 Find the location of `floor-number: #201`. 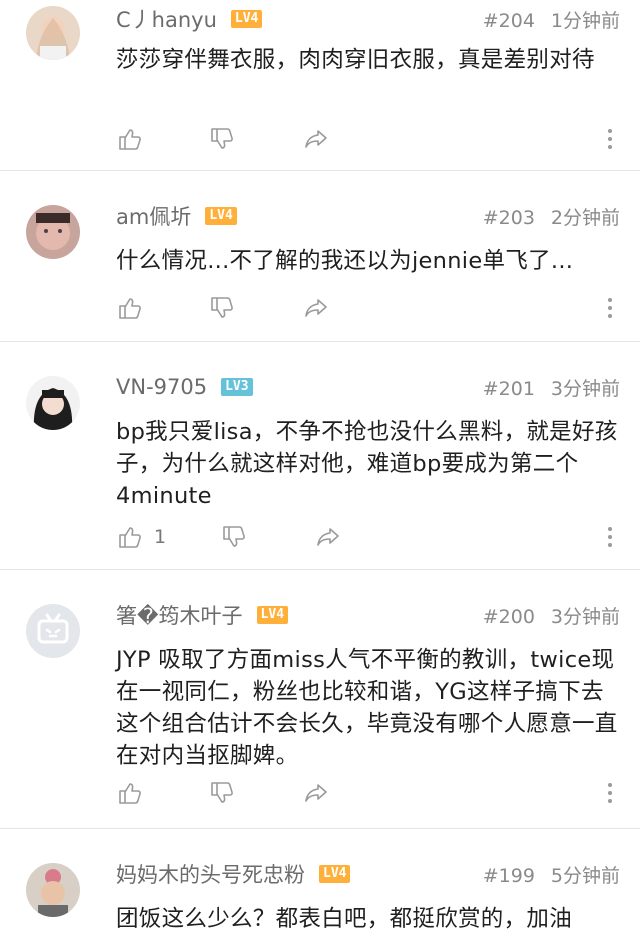

floor-number: #201 is located at coordinates (508, 388).